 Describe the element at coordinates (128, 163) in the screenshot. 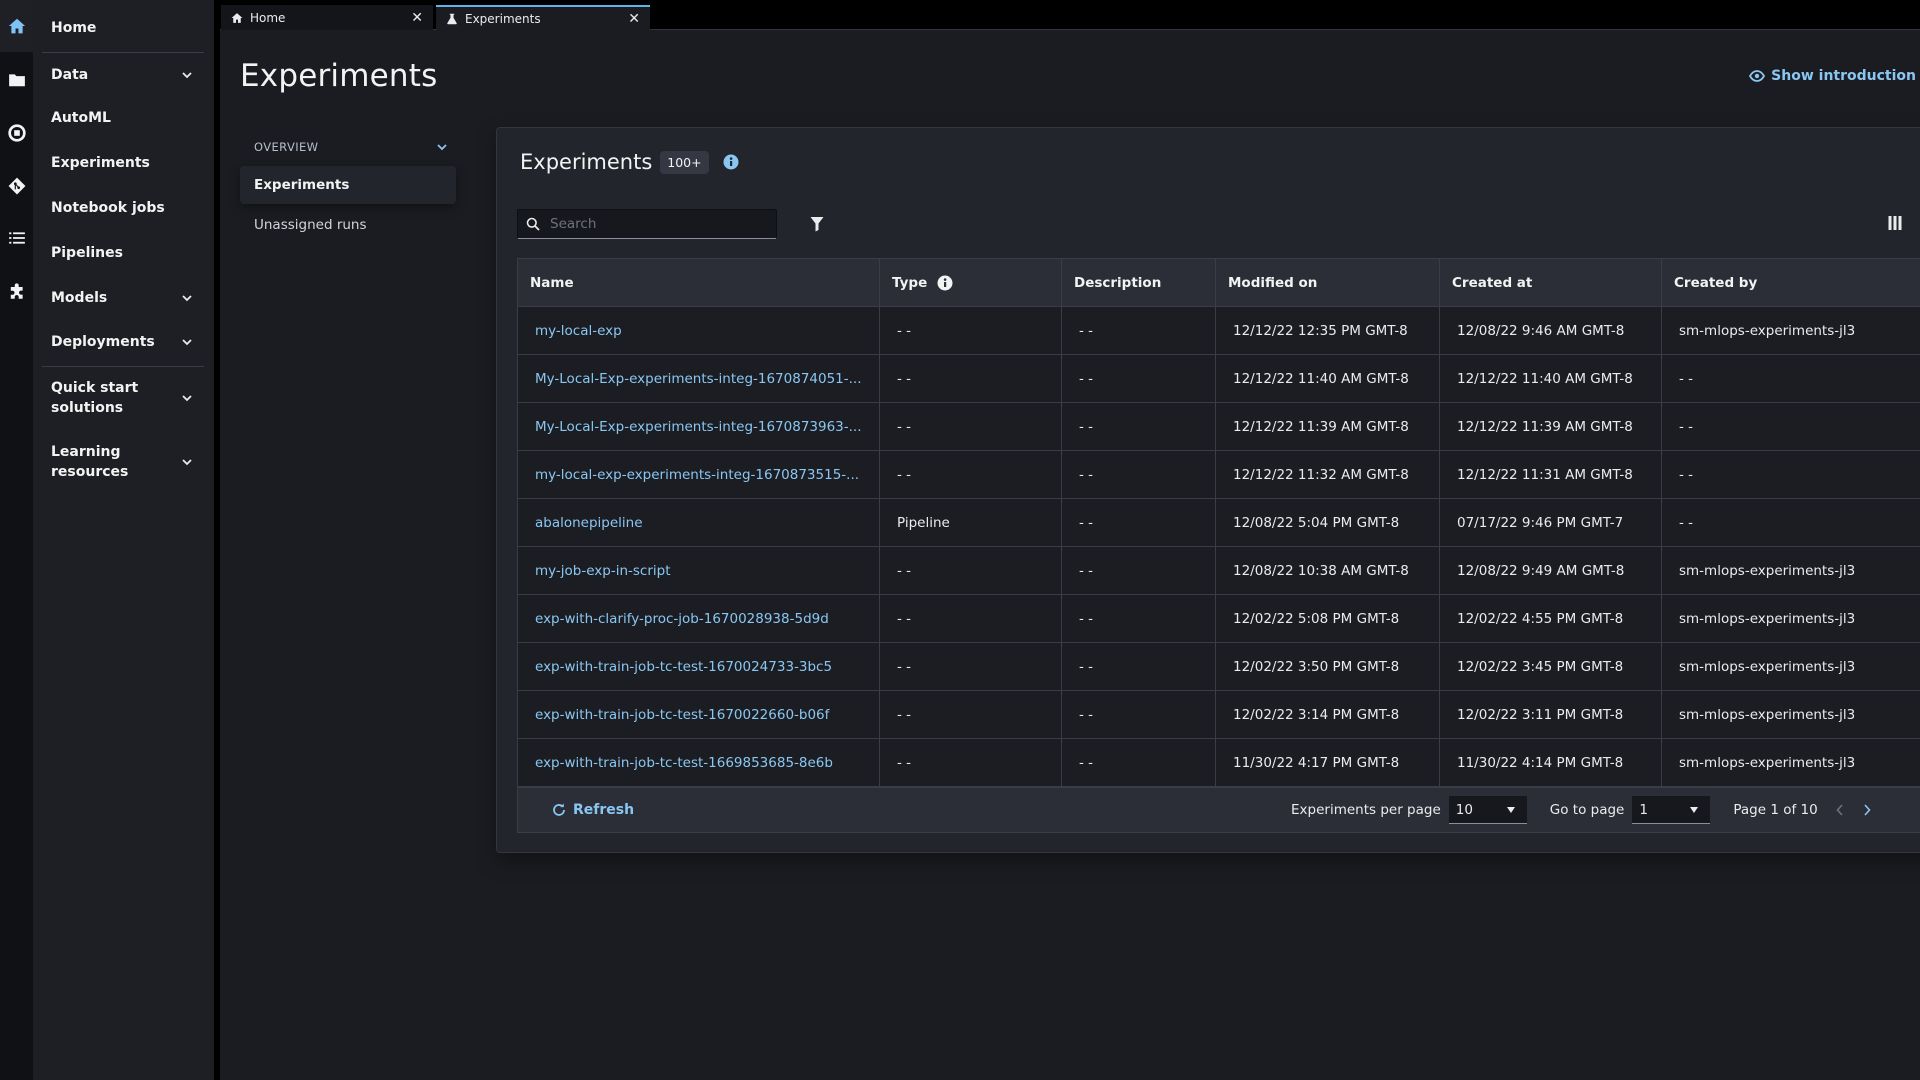

I see `sidebar-item-experiments: Experiments` at that location.